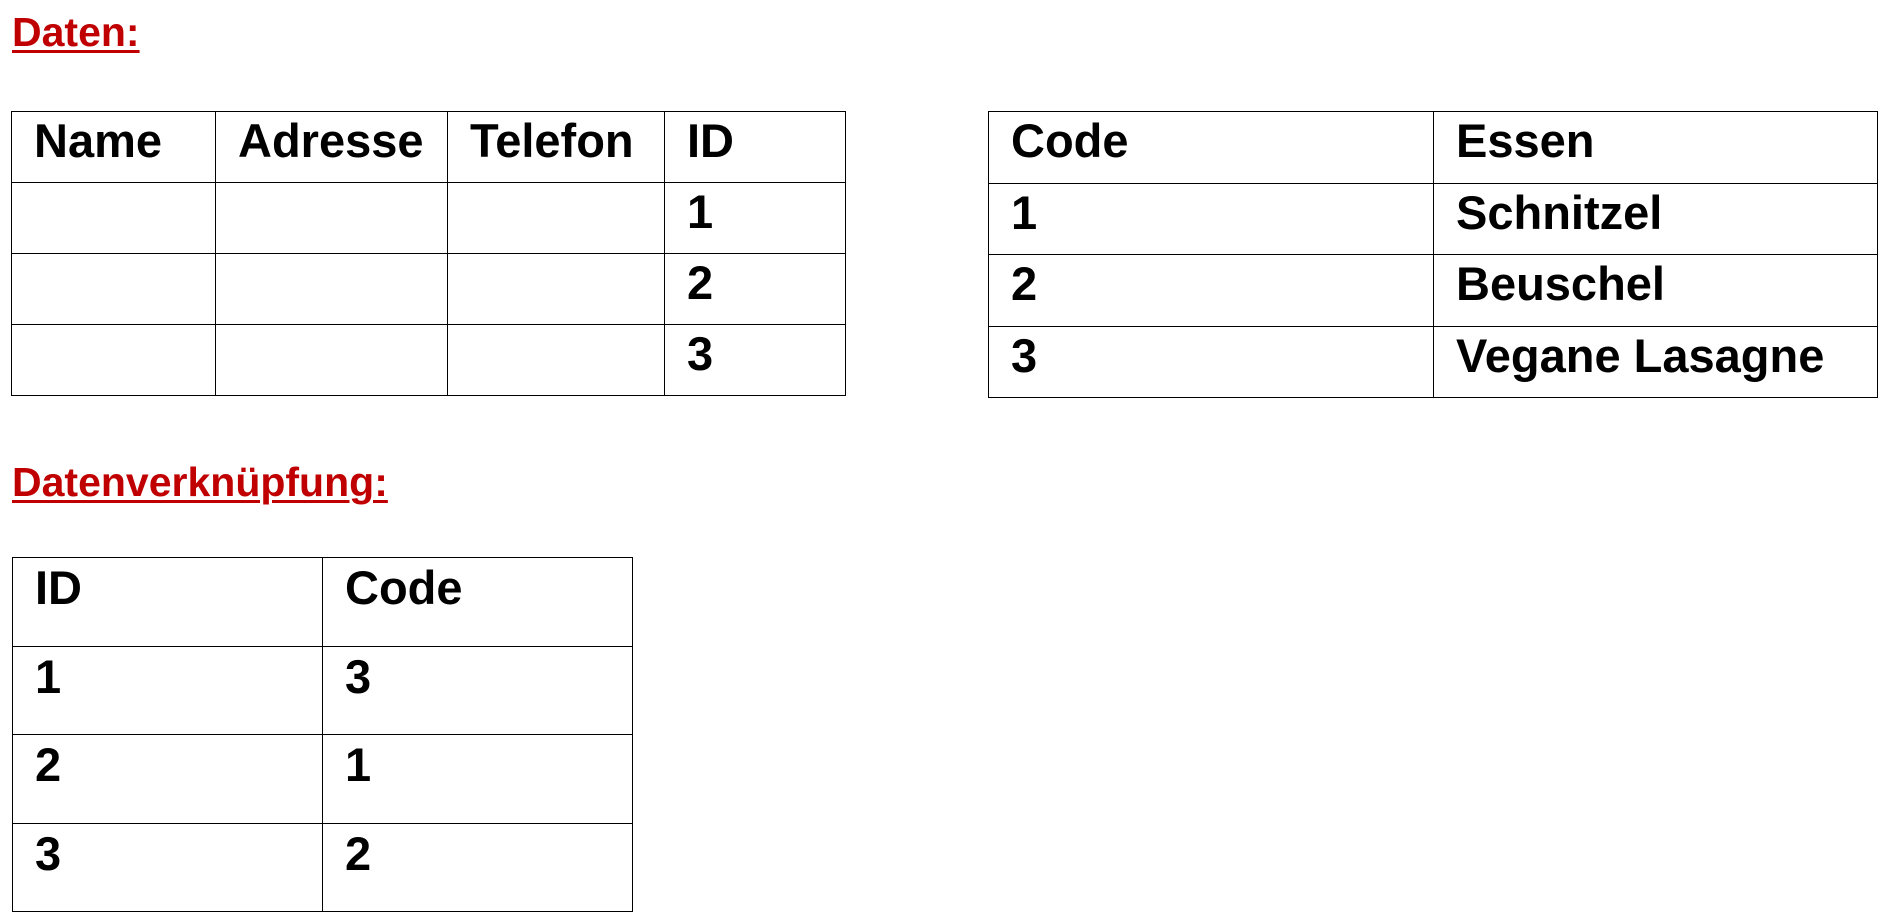  I want to click on header-cell: Adresse, so click(331, 147).